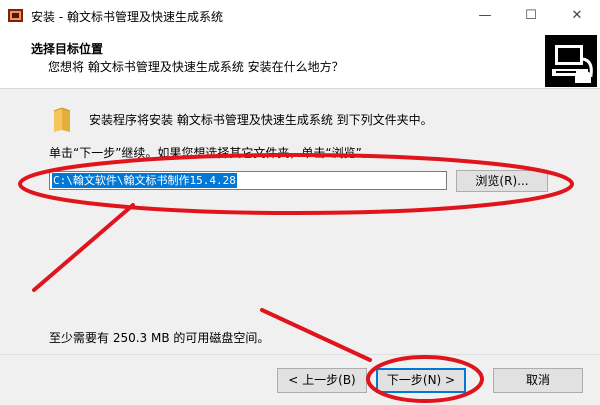 Image resolution: width=600 pixels, height=405 pixels. I want to click on install-path-input: C:\翰文软件\翰文标书制作15.4.28, so click(248, 180).